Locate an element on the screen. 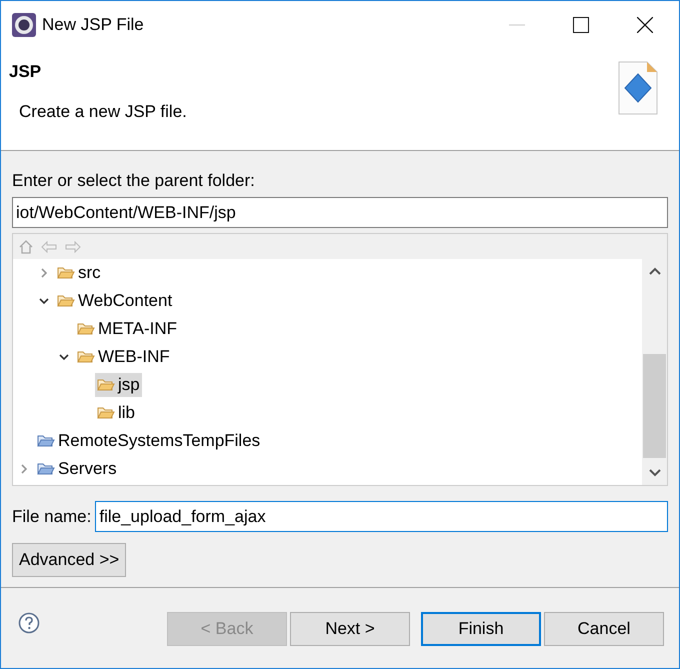  back-arrow-icon is located at coordinates (49, 246).